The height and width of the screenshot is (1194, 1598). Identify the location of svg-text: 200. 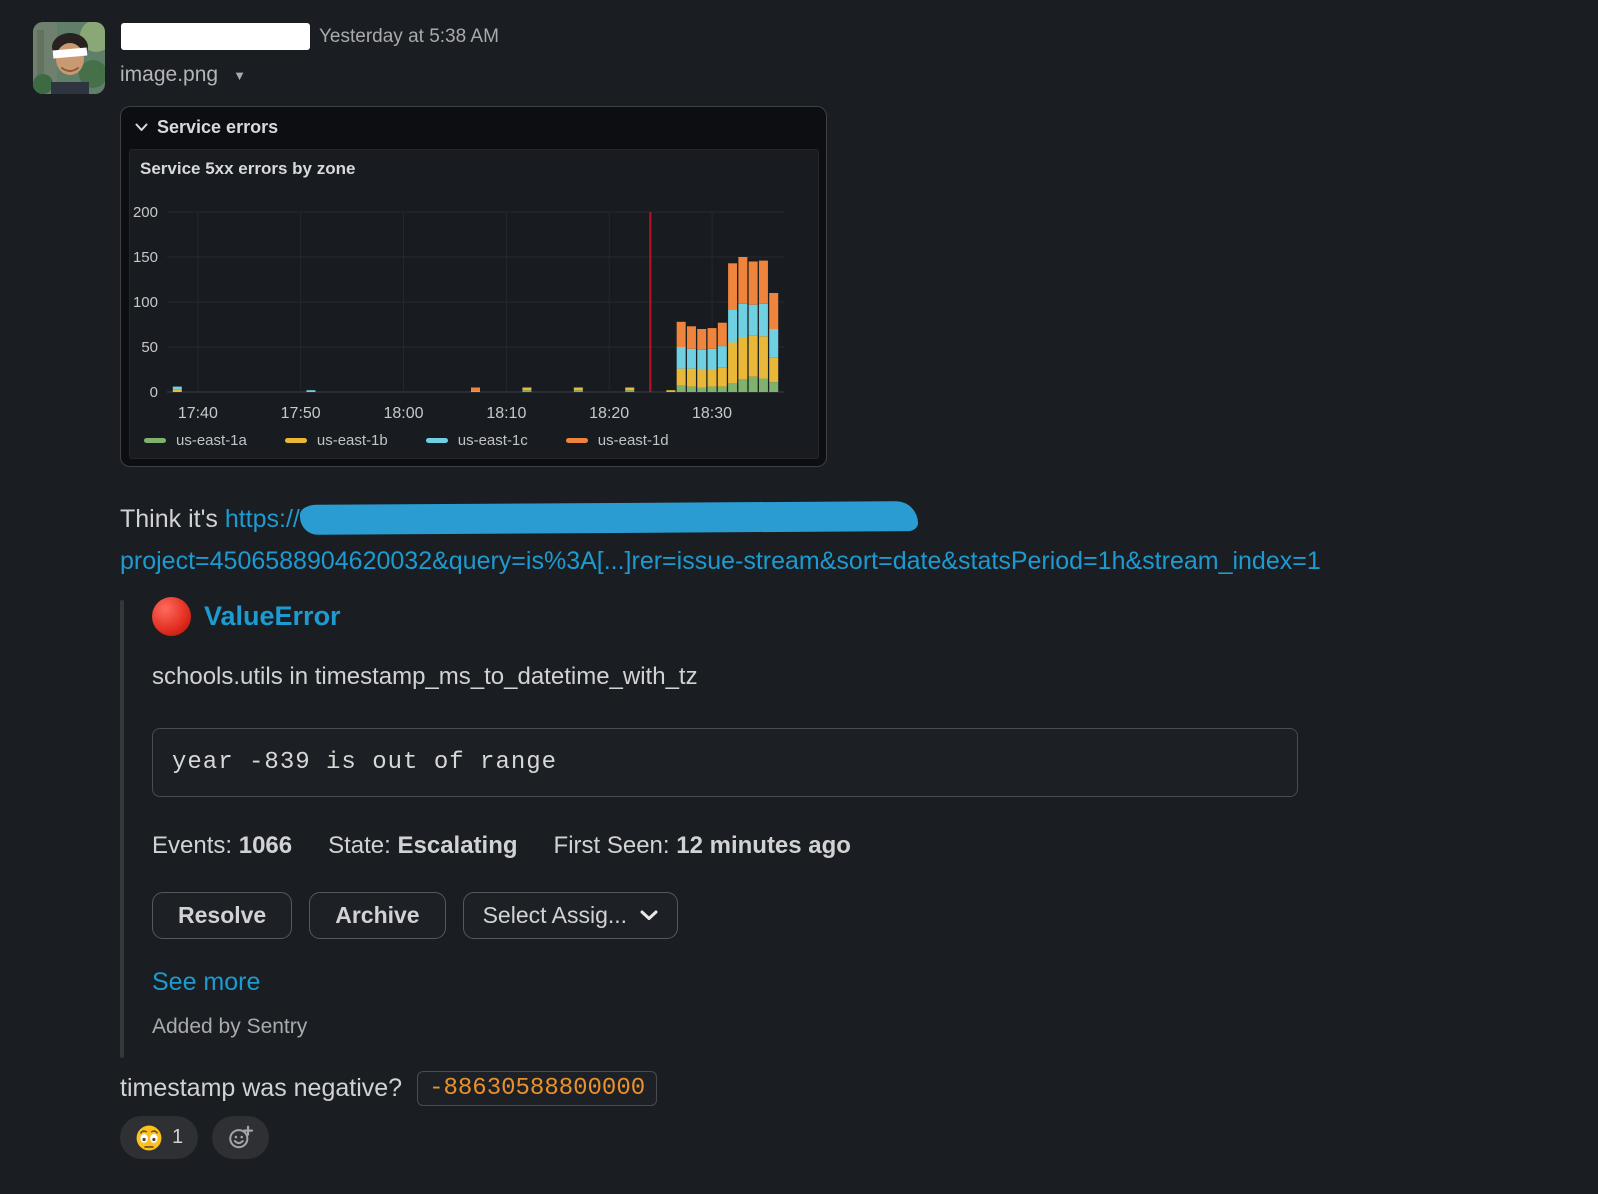
(145, 212).